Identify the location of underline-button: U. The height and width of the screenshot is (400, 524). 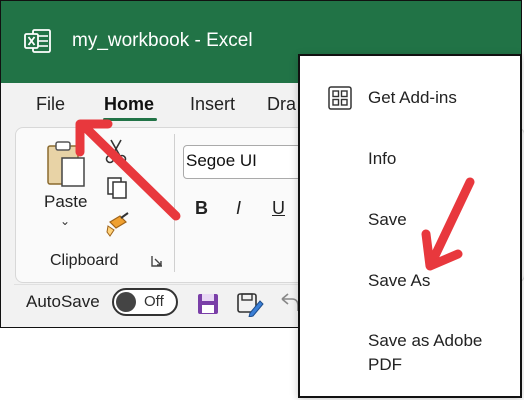
(278, 208).